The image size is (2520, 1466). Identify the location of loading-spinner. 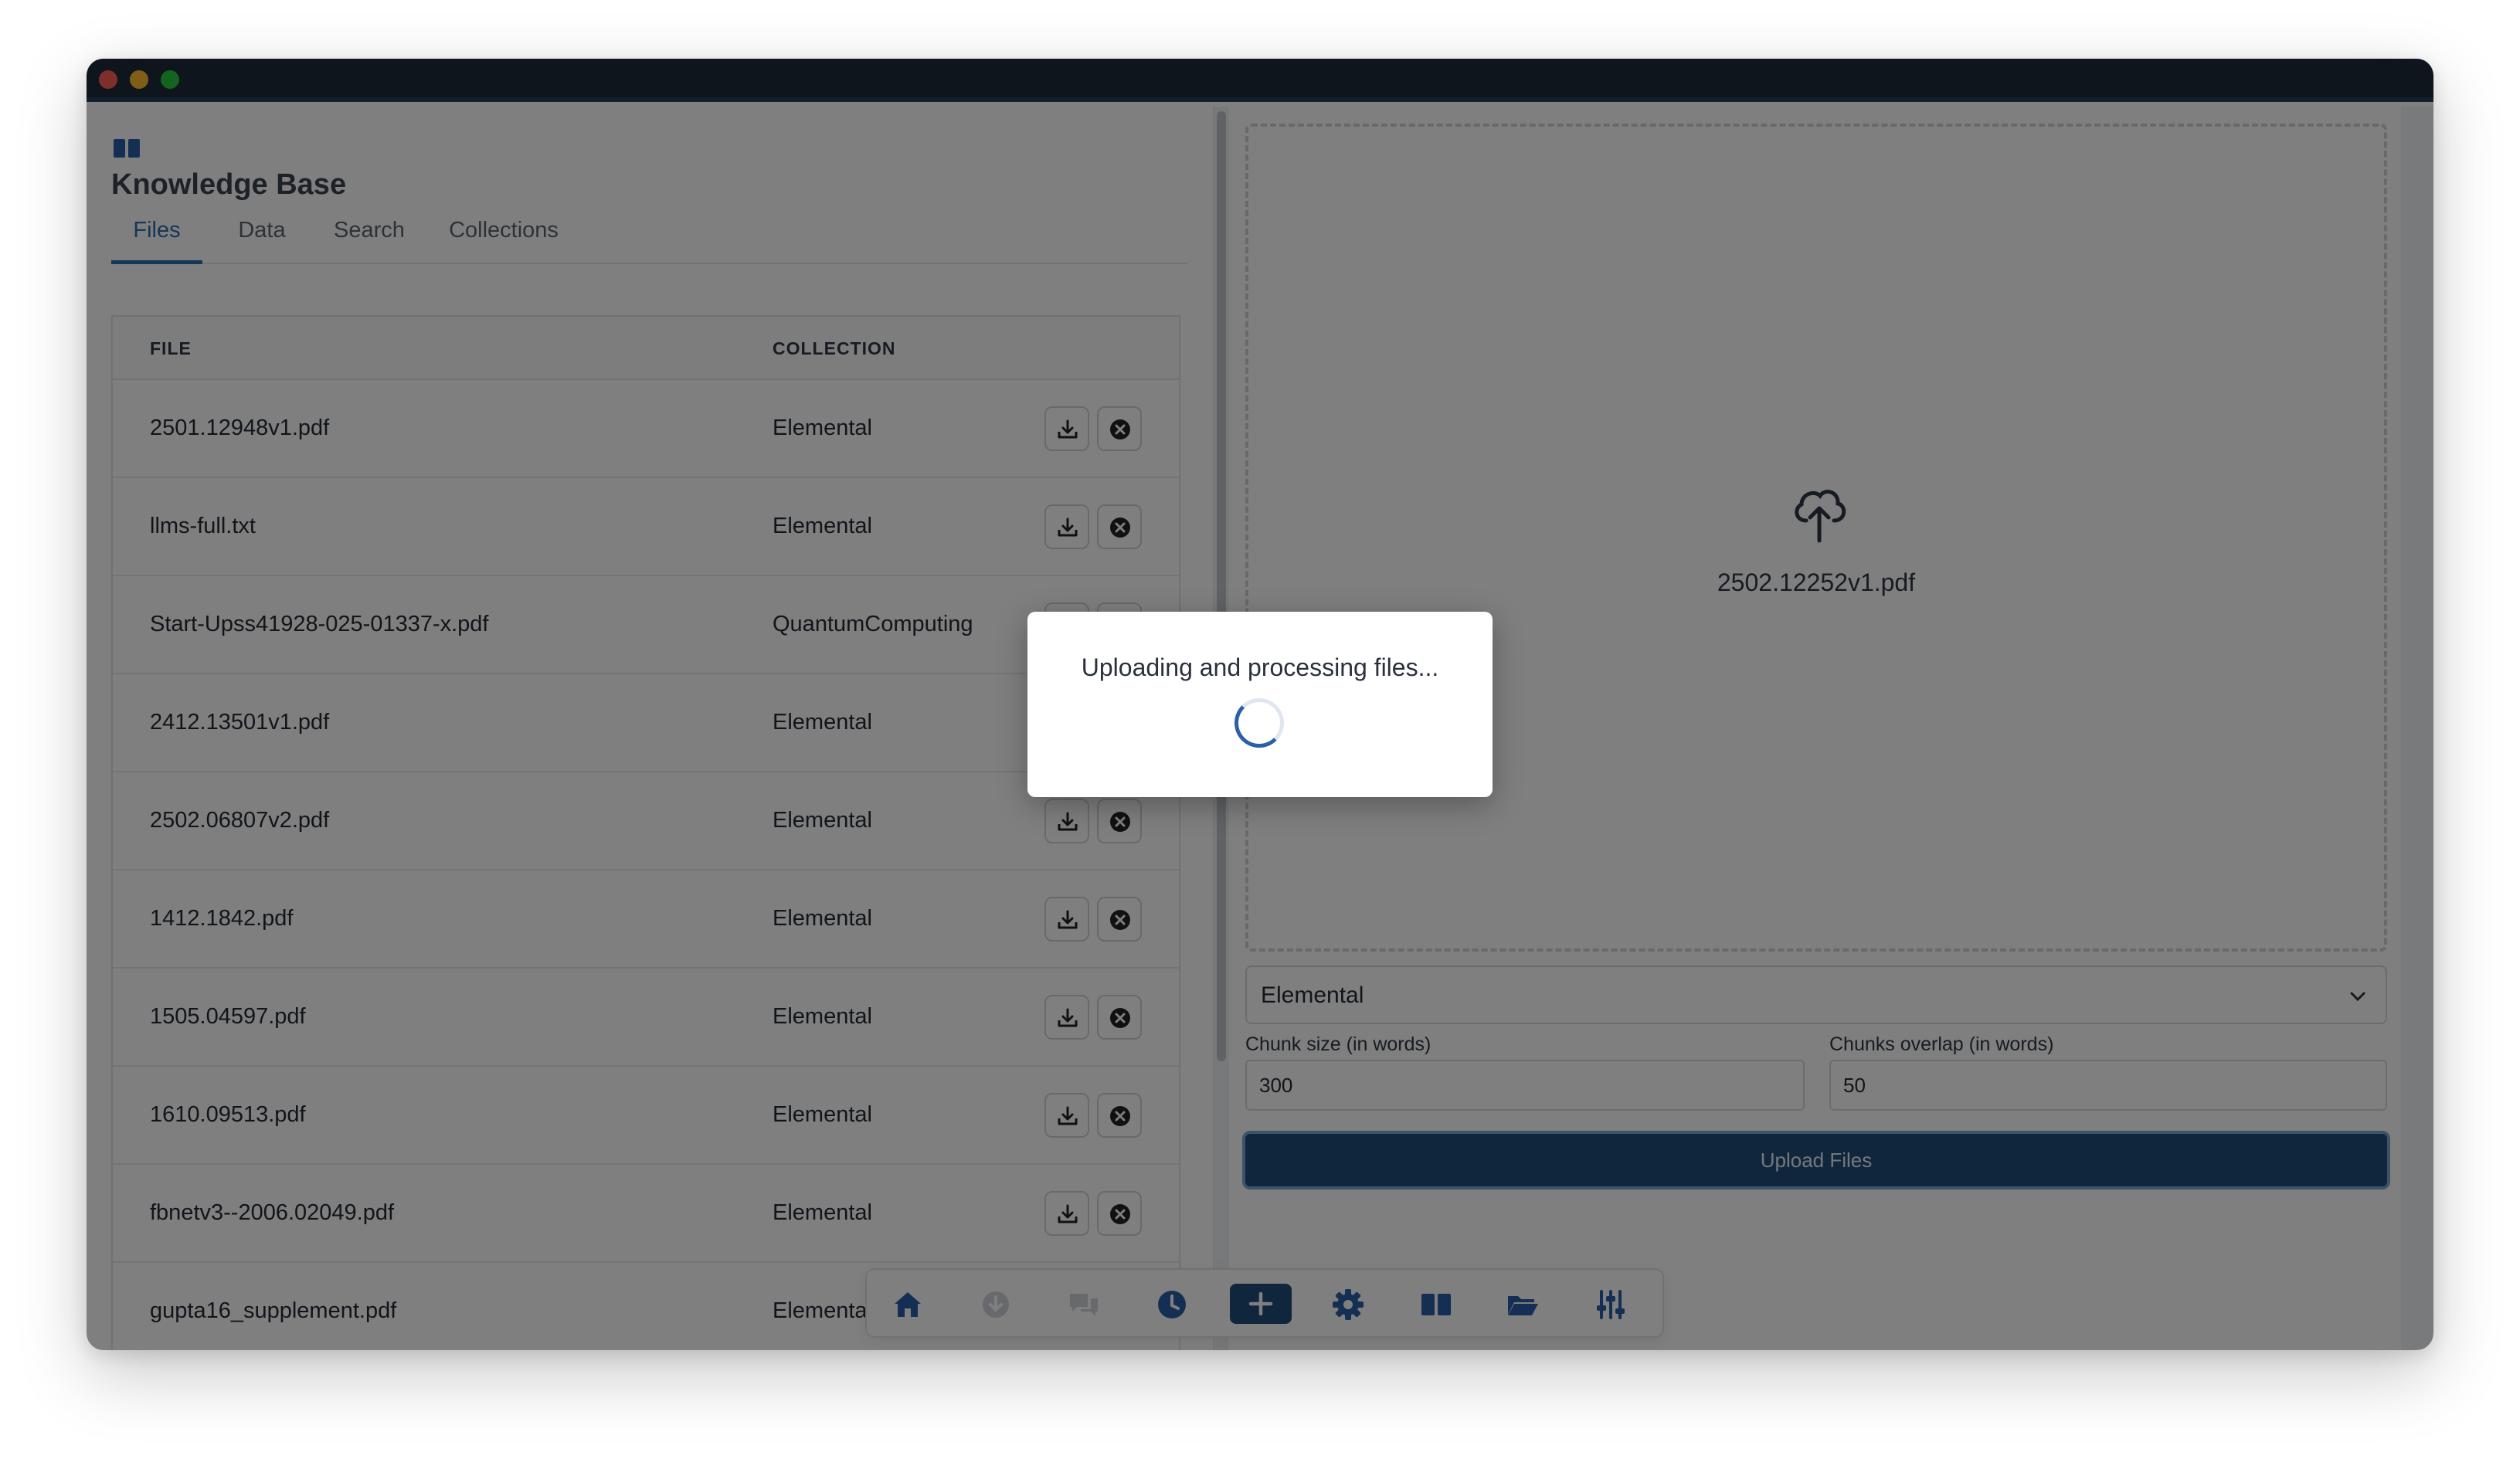
(1259, 723).